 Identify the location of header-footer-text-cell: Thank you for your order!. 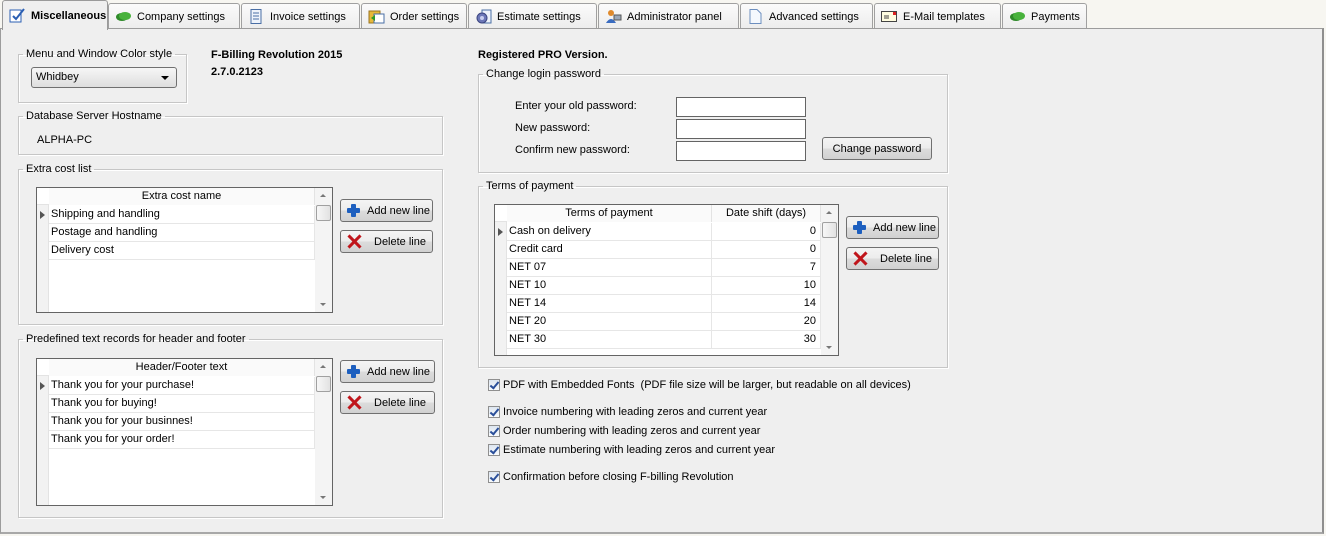
(182, 440).